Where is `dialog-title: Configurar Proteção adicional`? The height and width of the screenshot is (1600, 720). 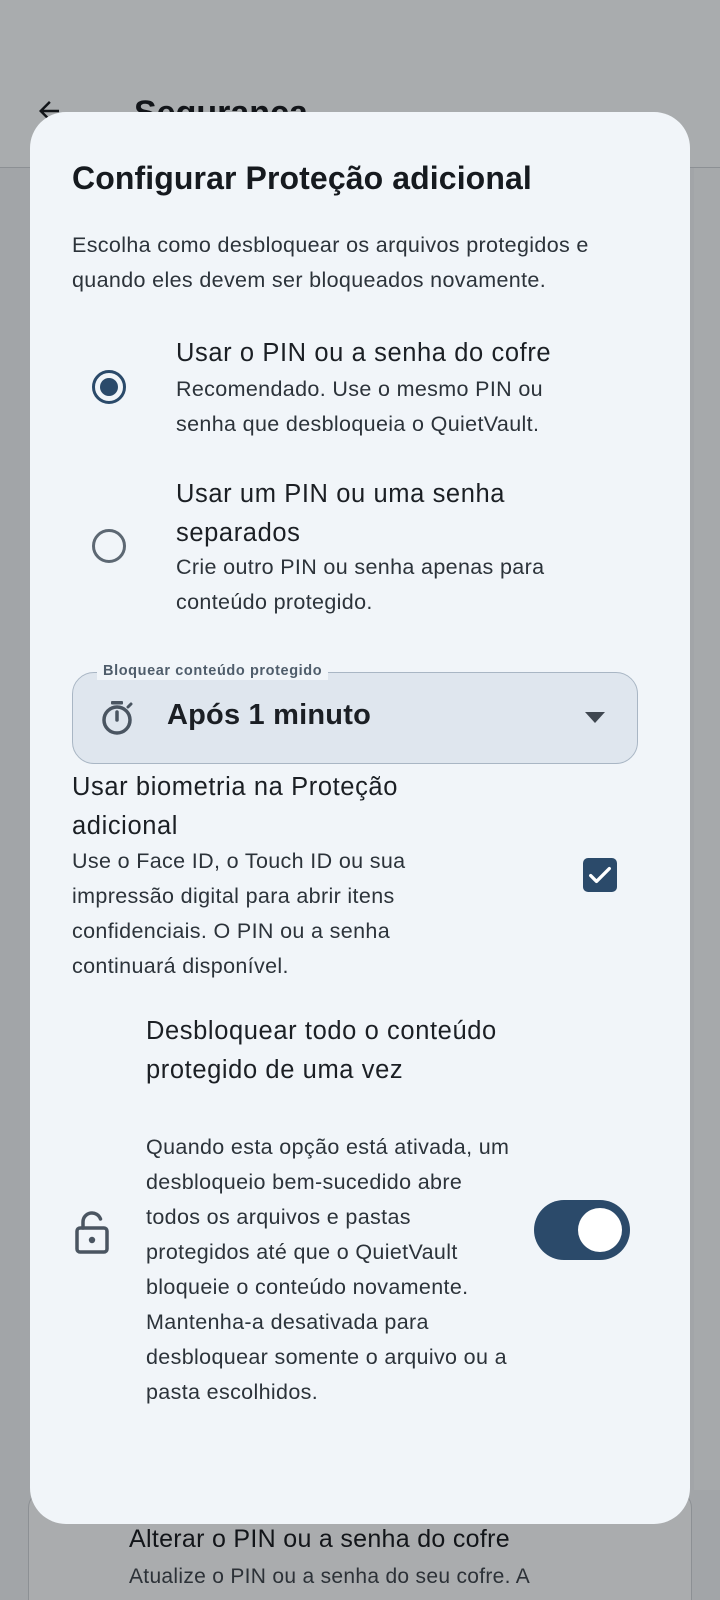 dialog-title: Configurar Proteção adicional is located at coordinates (302, 178).